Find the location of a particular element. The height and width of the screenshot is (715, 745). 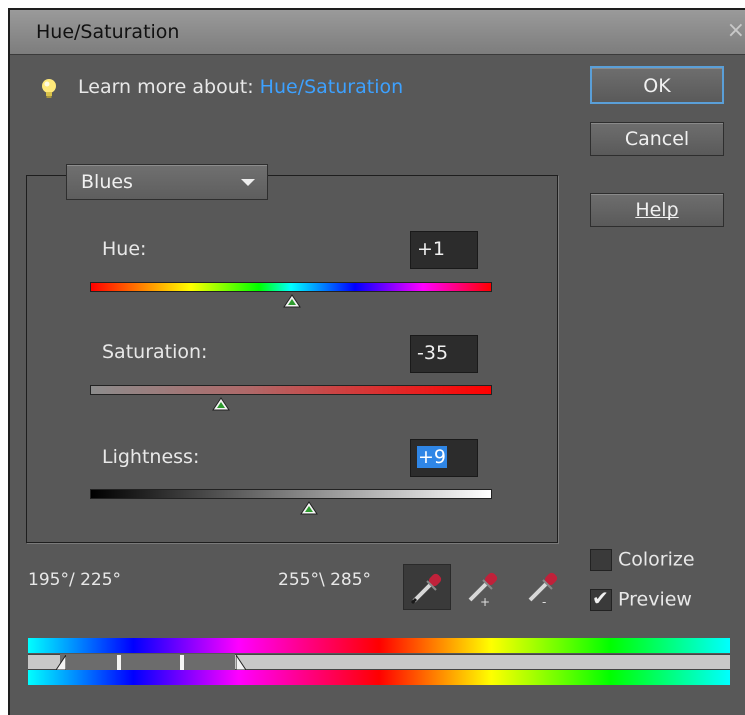

saturation-value-field: -35 is located at coordinates (444, 354).